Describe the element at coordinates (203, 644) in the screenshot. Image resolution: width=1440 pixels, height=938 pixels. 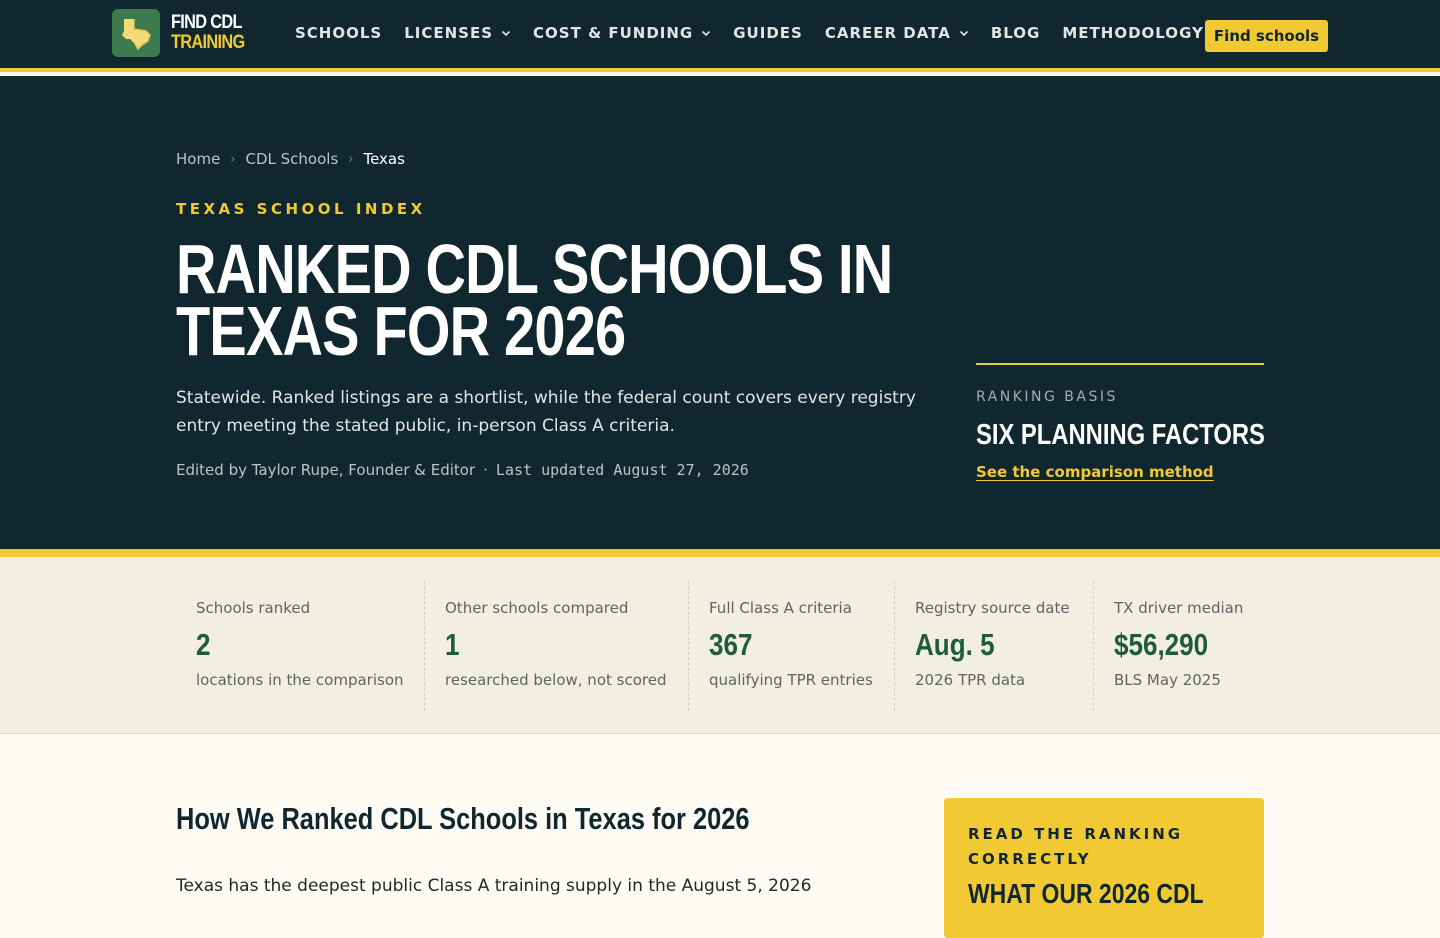
I see `stat-value: 2` at that location.